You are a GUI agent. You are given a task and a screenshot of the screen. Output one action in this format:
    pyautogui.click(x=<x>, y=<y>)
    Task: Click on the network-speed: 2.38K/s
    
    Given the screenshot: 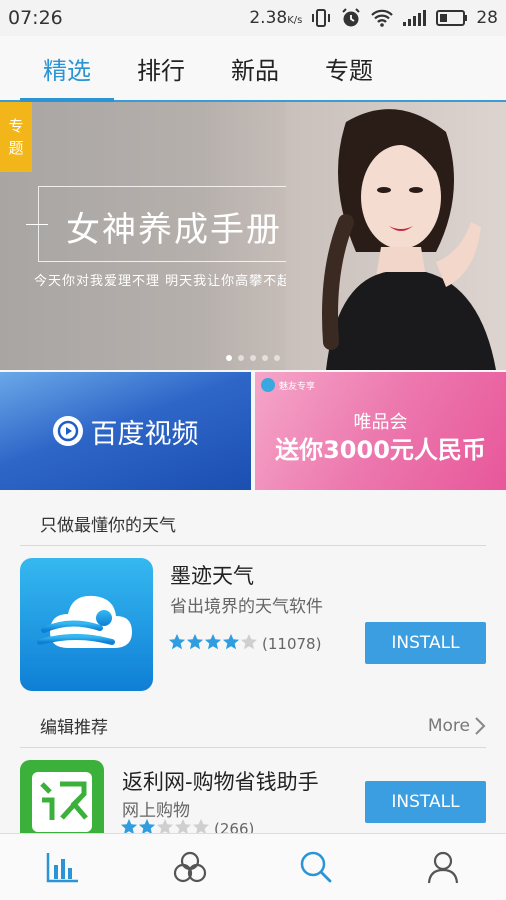 What is the action you would take?
    pyautogui.click(x=276, y=18)
    